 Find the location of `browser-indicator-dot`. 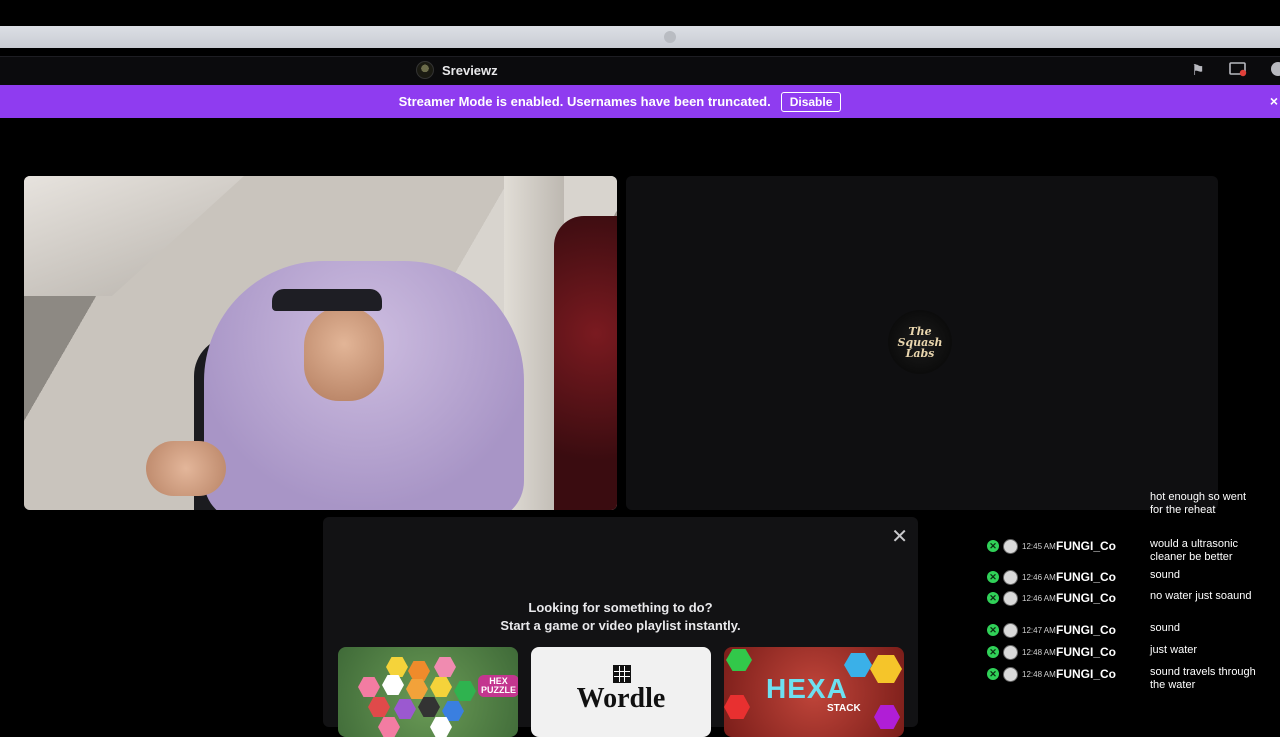

browser-indicator-dot is located at coordinates (670, 37).